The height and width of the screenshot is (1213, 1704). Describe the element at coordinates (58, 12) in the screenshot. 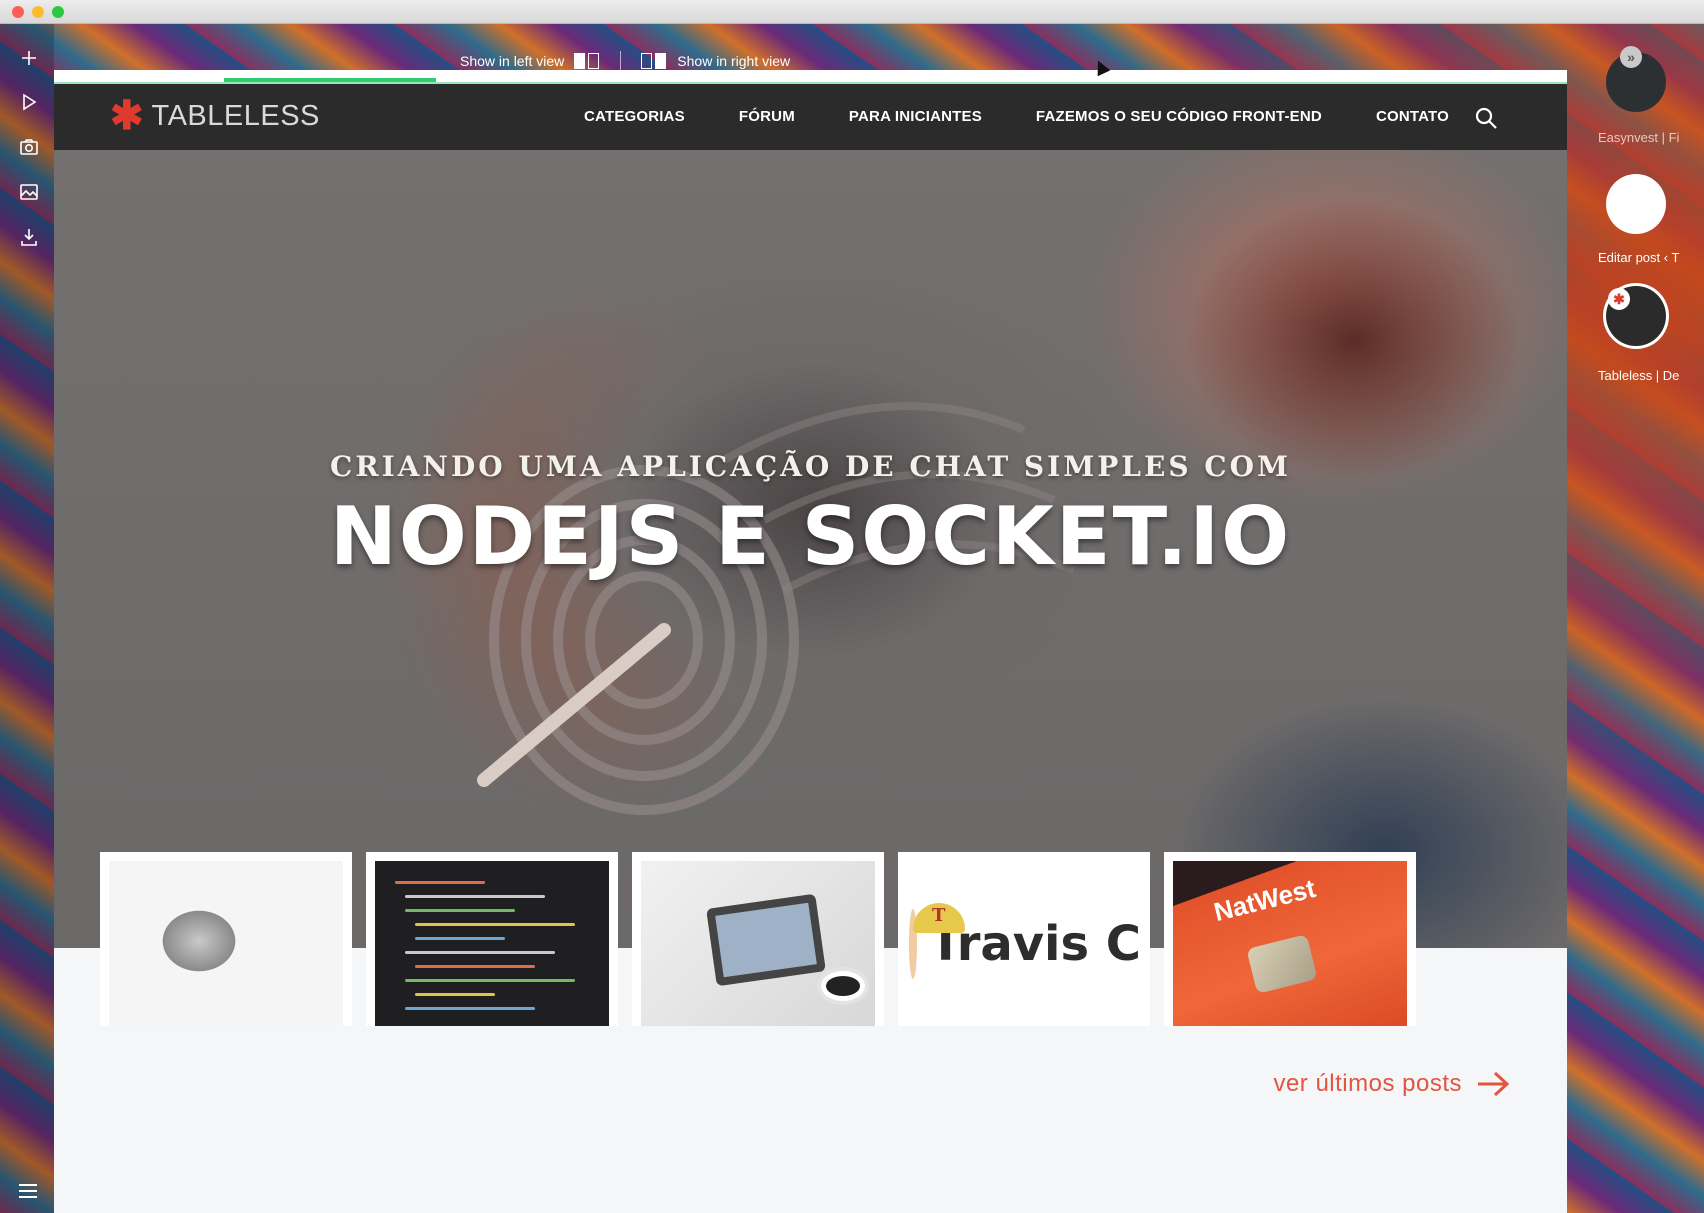

I see `zoom-window-button` at that location.